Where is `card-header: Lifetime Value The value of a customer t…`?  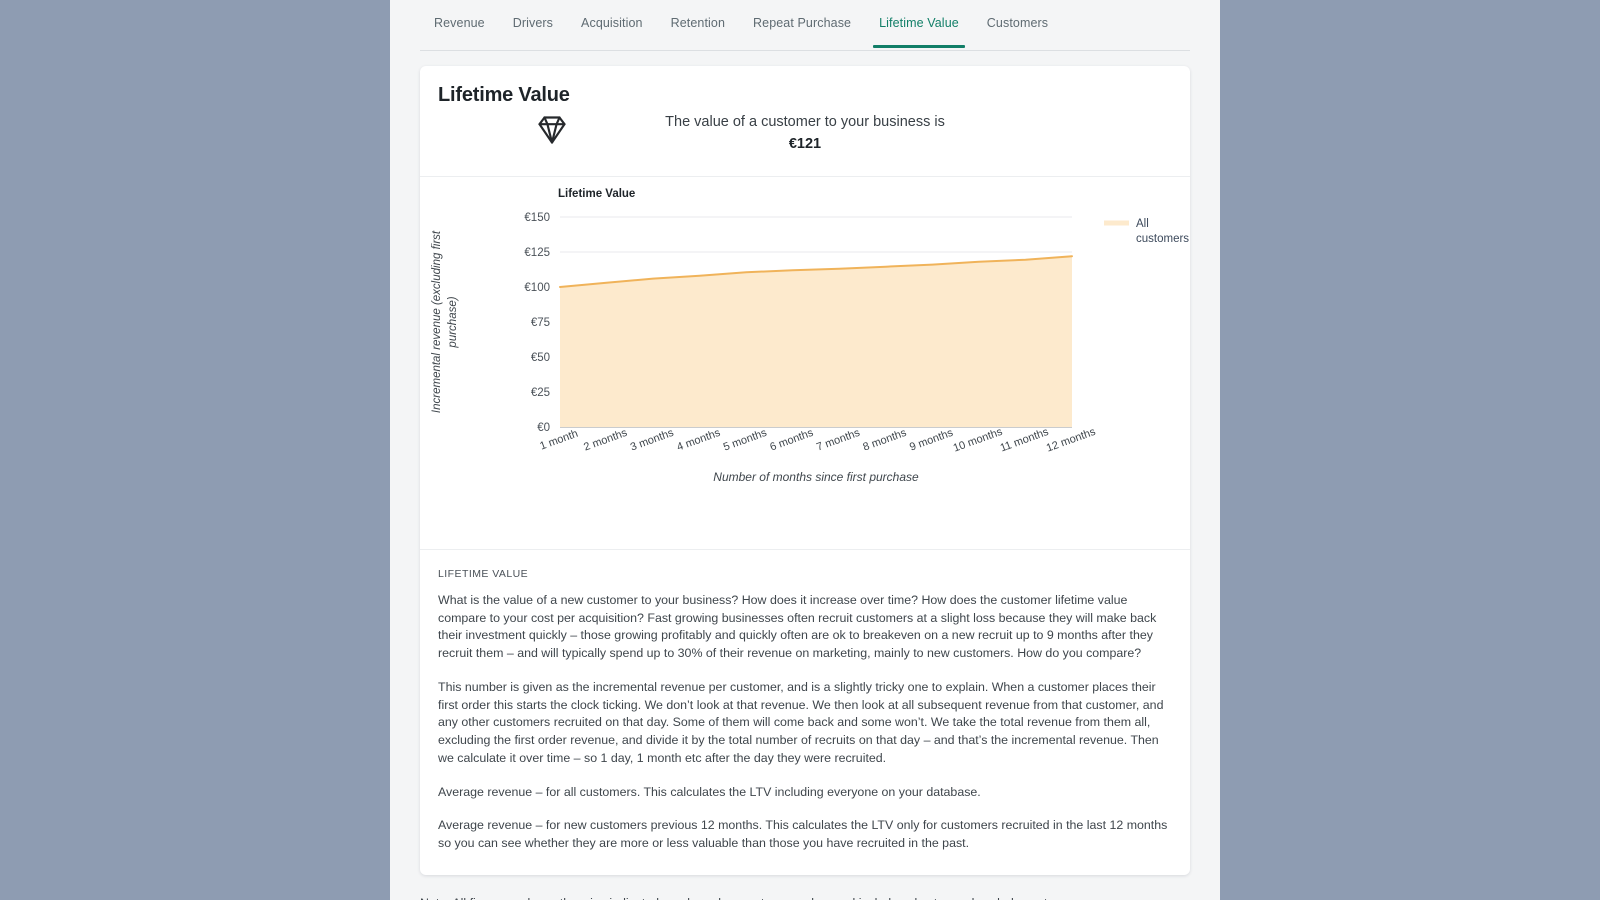 card-header: Lifetime Value The value of a customer t… is located at coordinates (805, 121).